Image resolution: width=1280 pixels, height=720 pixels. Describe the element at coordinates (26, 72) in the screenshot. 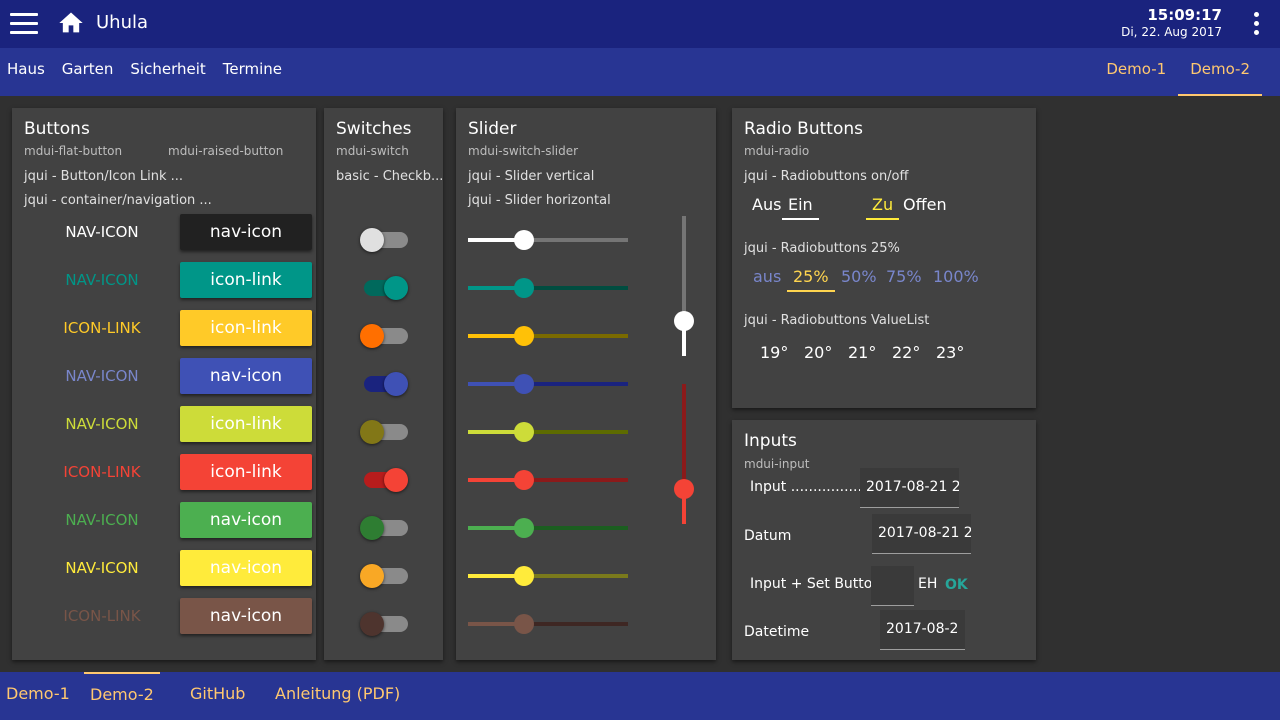

I see `nav-item-haus: Haus` at that location.